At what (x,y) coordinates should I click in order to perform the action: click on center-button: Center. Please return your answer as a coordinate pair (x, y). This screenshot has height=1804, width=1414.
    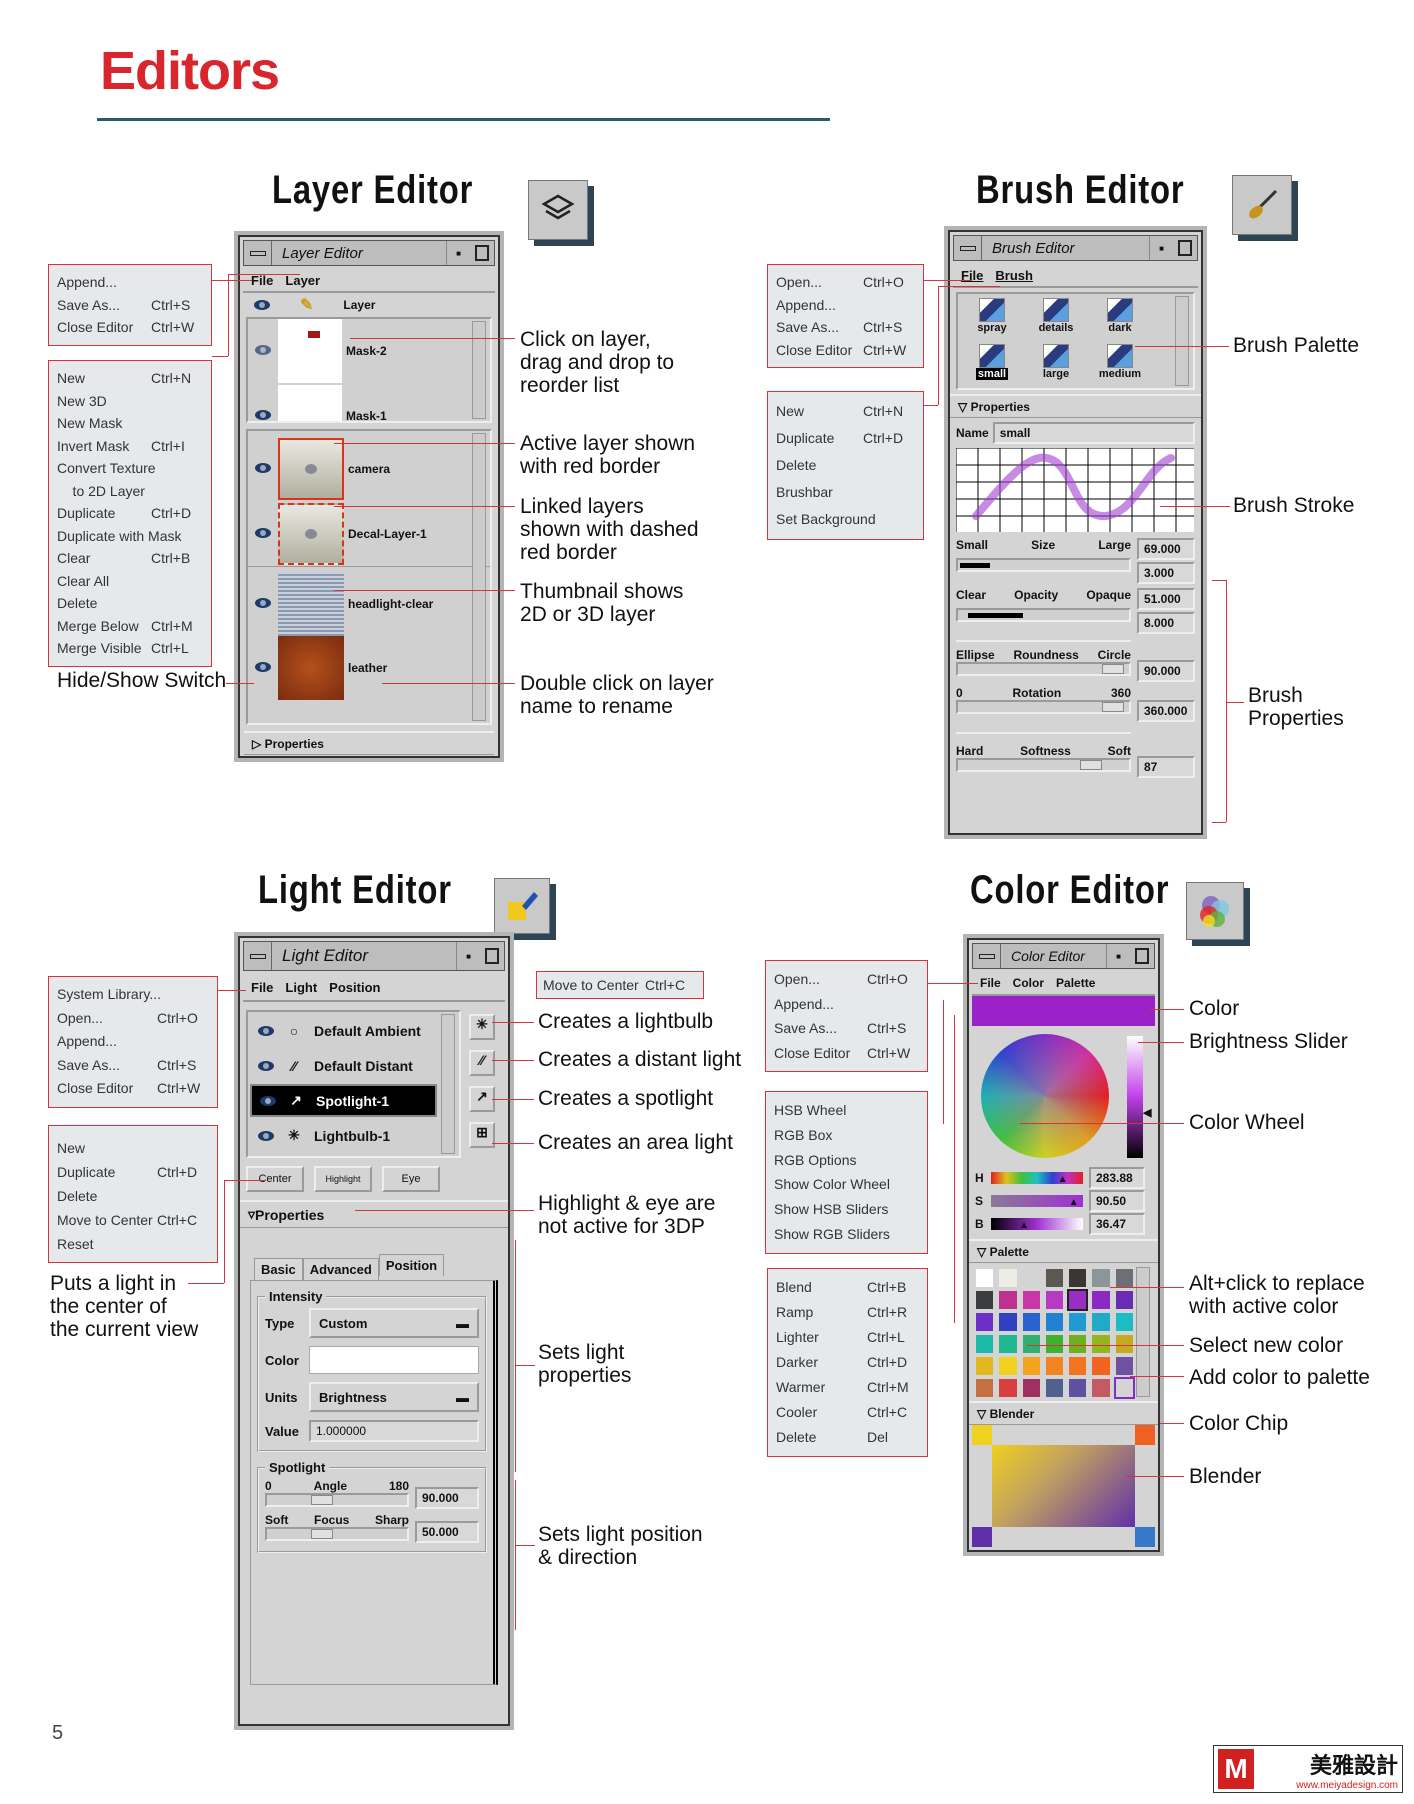
    Looking at the image, I should click on (275, 1179).